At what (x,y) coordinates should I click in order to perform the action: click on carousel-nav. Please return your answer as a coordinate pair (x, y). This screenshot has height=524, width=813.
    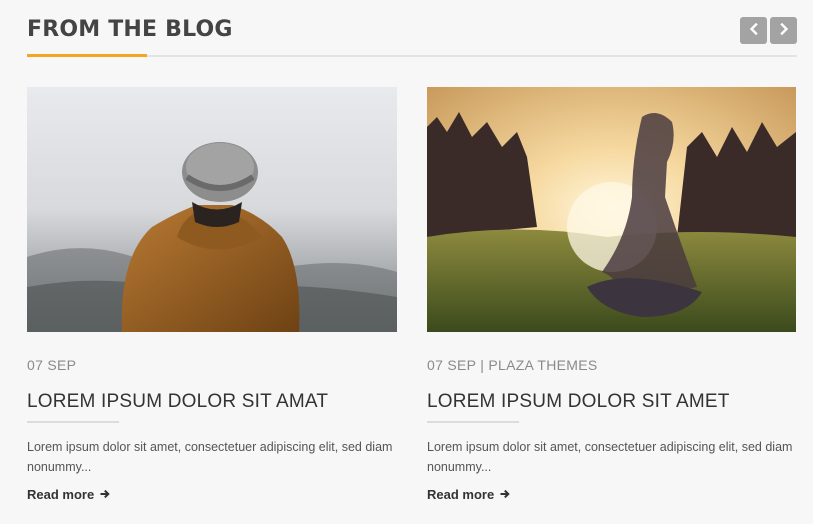
    Looking at the image, I should click on (768, 30).